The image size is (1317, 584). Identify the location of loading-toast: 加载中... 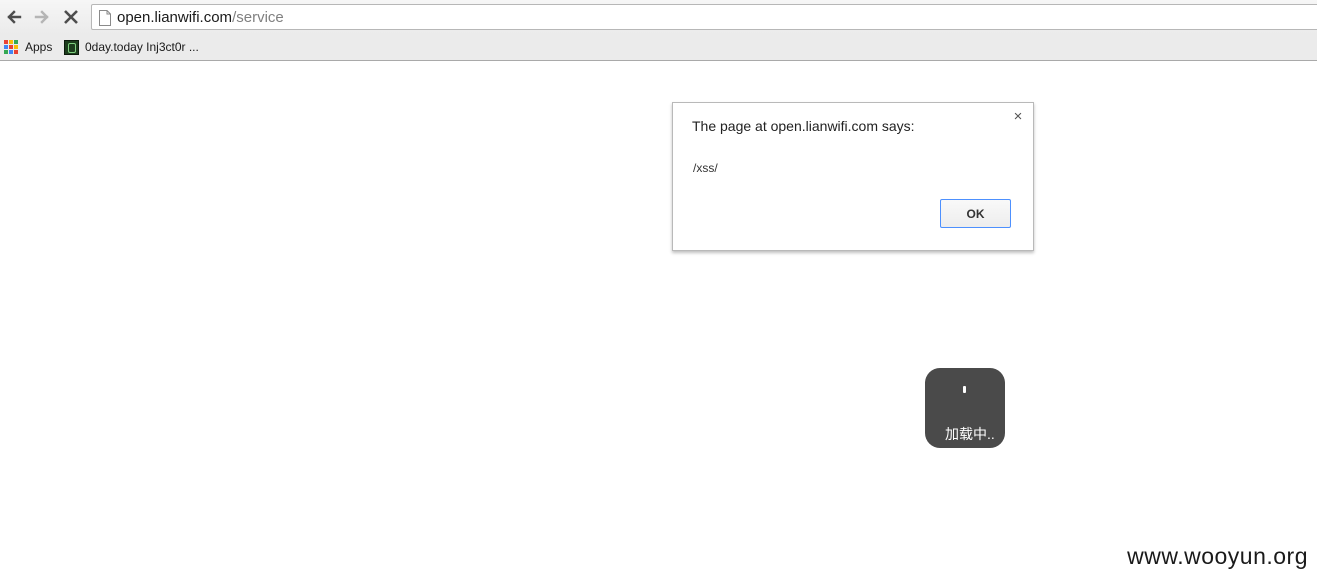
(965, 408).